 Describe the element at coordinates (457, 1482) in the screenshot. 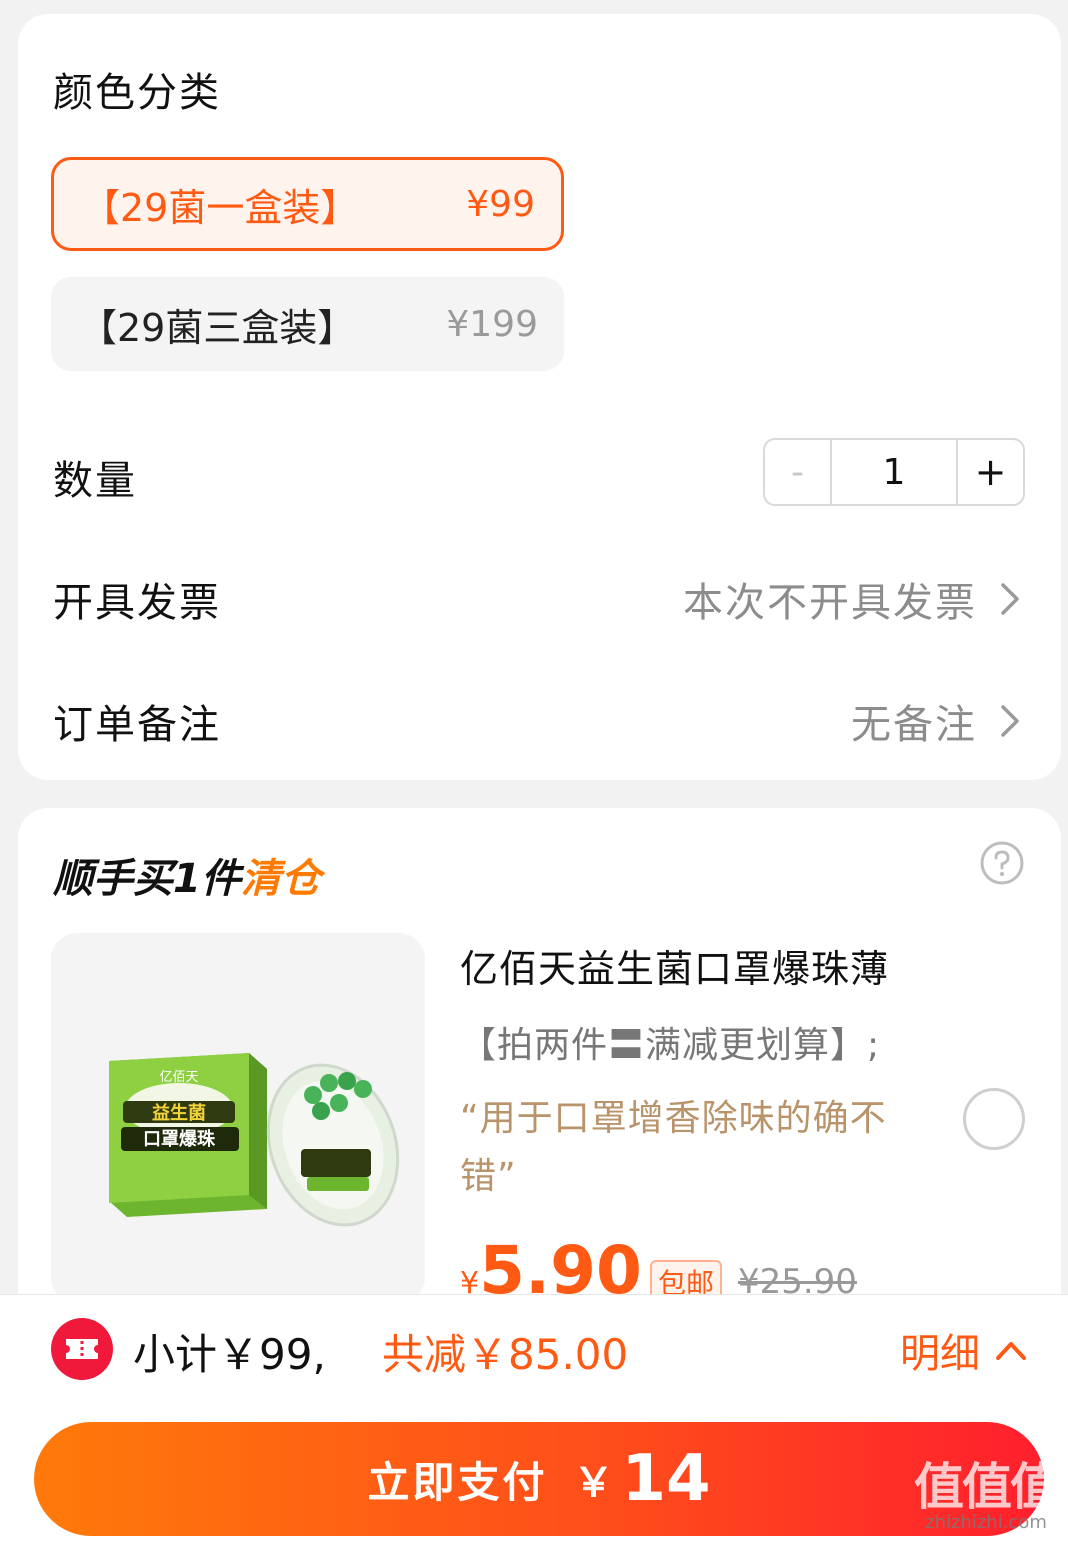

I see `pay-button-label: 立即支付` at that location.